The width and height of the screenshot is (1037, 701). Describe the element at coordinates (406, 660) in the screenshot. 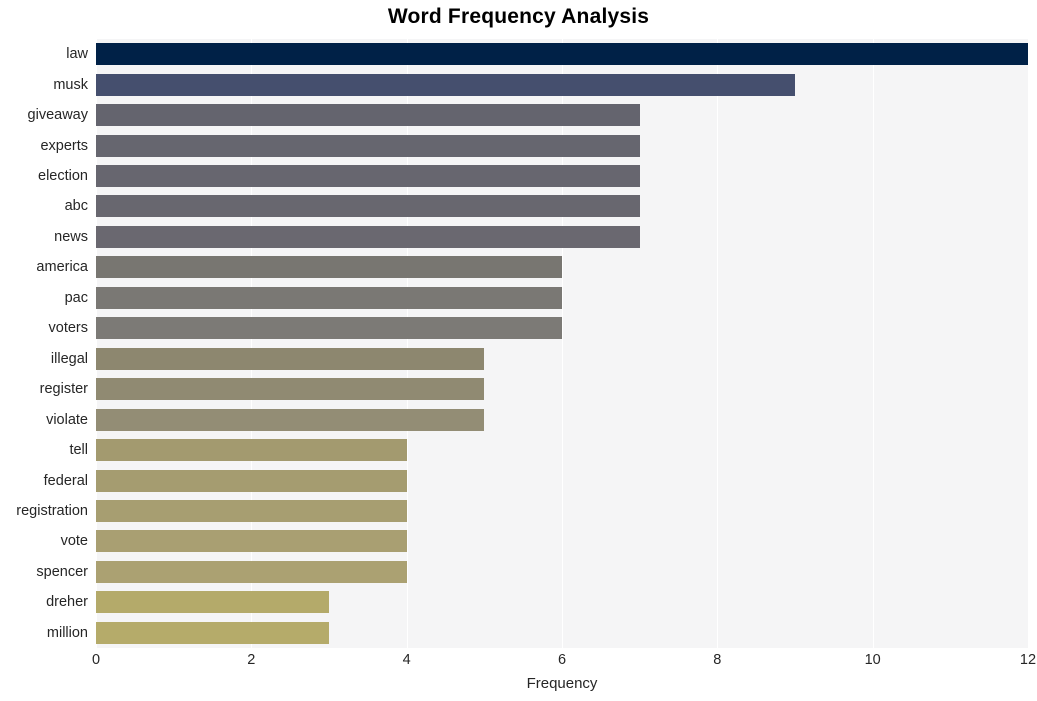

I see `x-tick-label: 4` at that location.